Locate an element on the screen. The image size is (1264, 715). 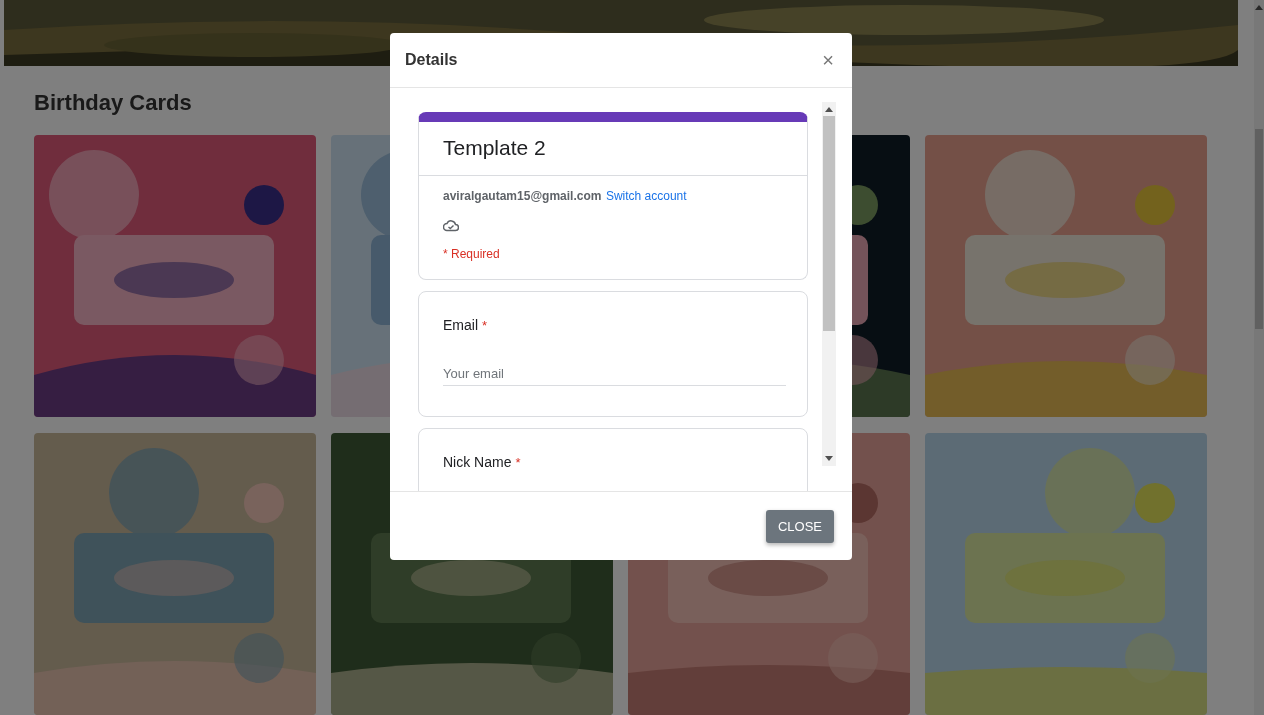
section-title: Birthday Cards is located at coordinates (113, 103).